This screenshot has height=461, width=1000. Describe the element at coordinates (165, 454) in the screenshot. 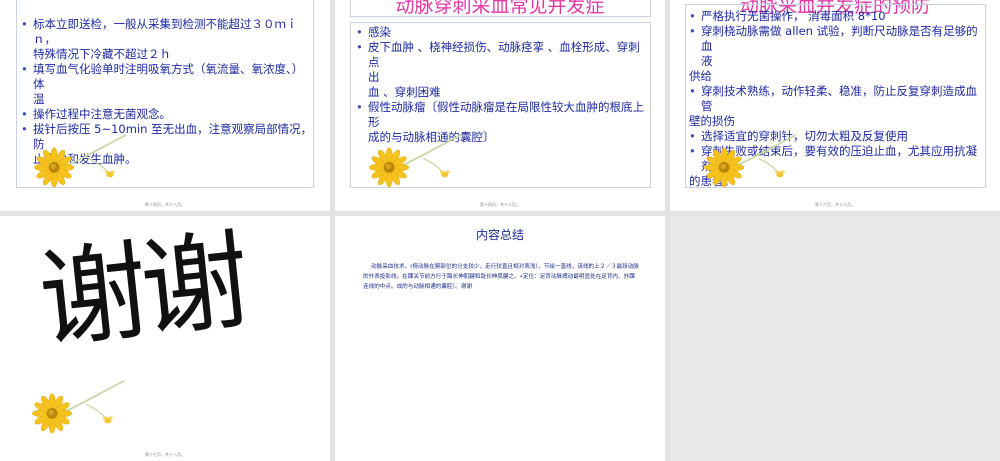

I see `slide-footer: 第十七页，共十八页。` at that location.